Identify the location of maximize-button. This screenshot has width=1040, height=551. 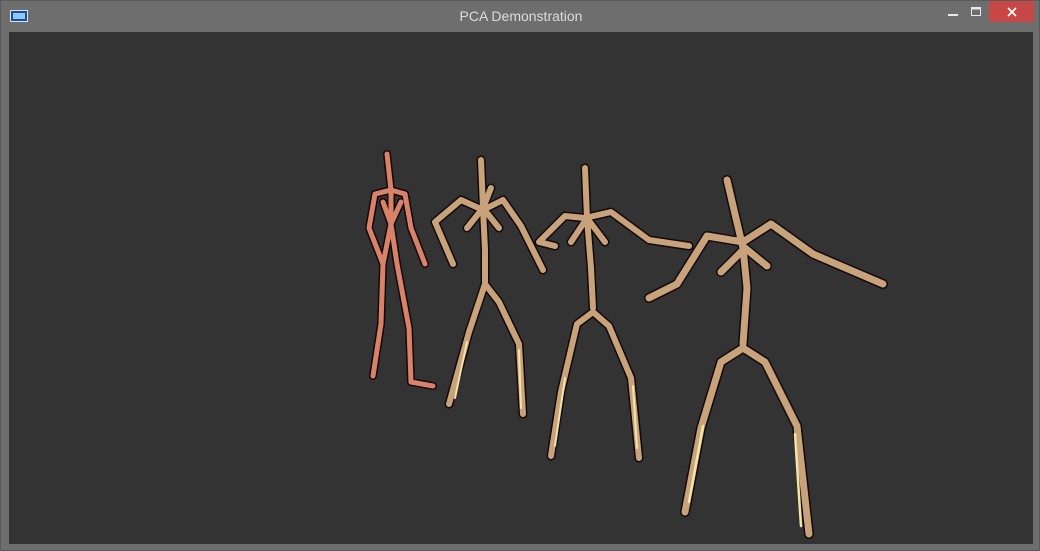
(976, 11).